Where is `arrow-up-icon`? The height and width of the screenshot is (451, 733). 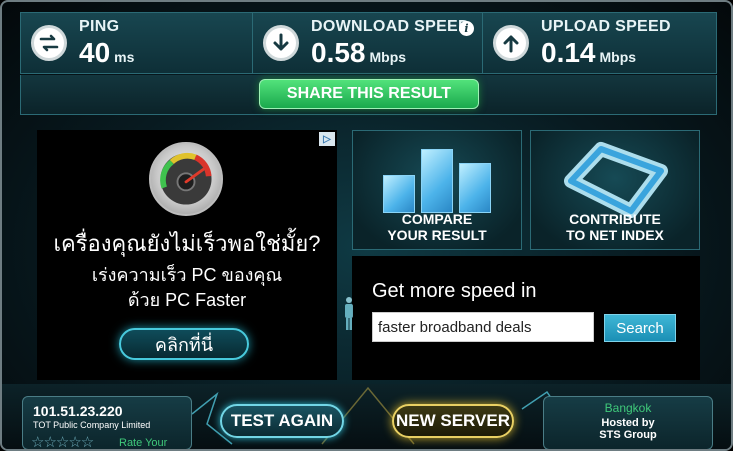
arrow-up-icon is located at coordinates (511, 43).